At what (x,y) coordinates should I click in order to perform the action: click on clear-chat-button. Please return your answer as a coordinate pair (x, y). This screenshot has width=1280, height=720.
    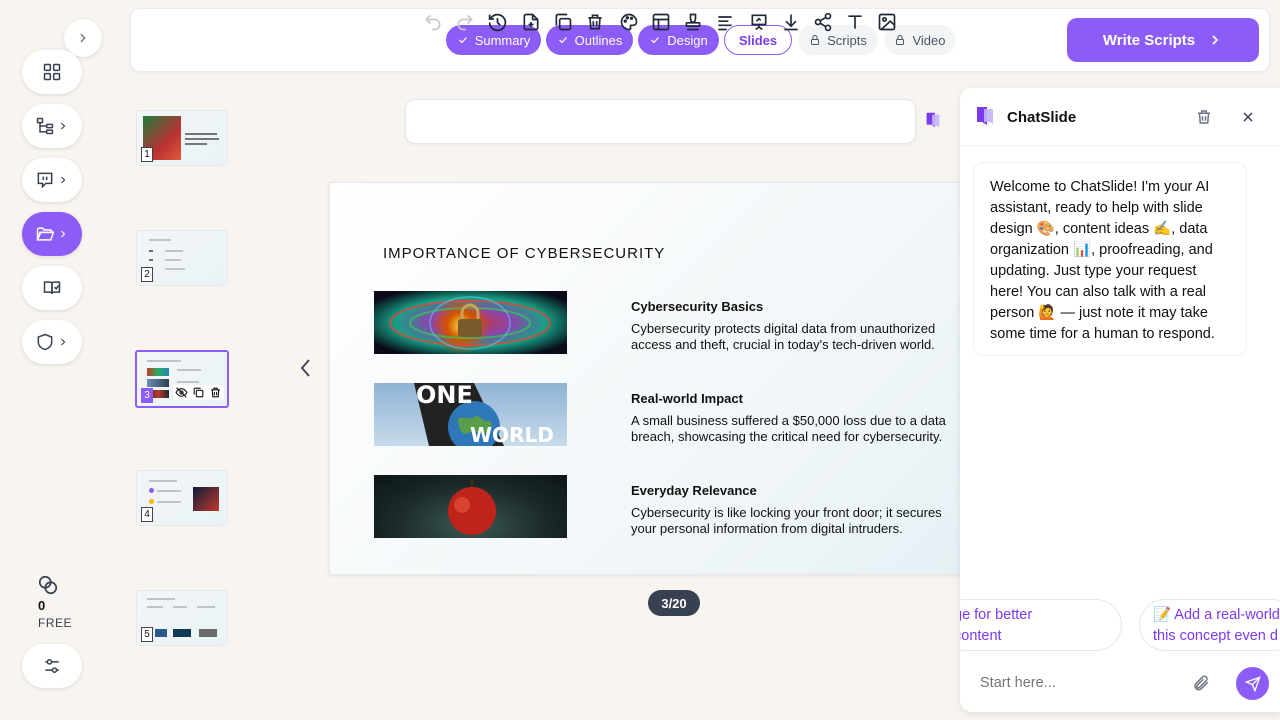
    Looking at the image, I should click on (1204, 117).